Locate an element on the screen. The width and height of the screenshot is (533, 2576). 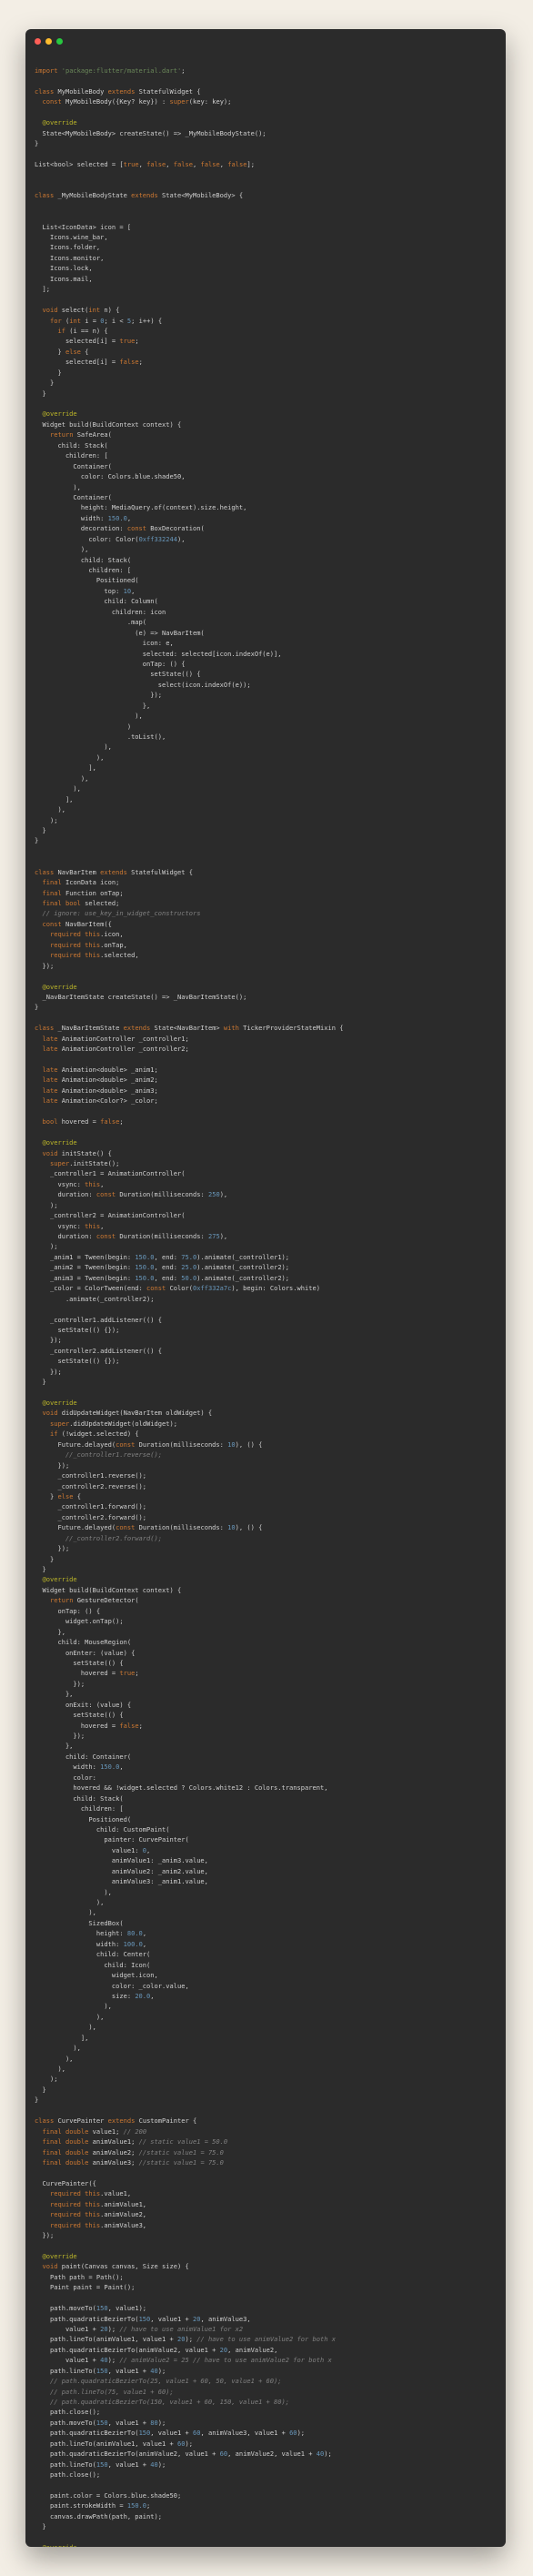
code-line: Icons.wine_bar, is located at coordinates (266, 237).